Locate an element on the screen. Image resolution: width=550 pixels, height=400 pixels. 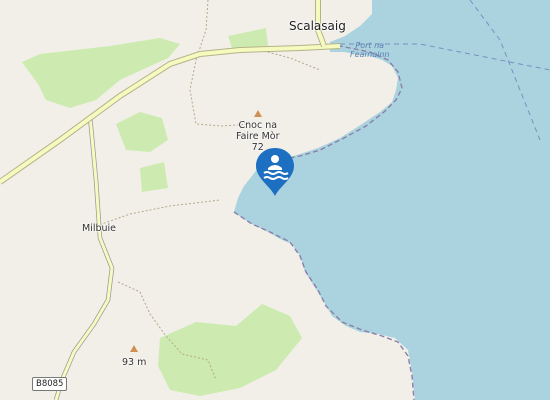
village-label: Milbuie is located at coordinates (99, 228).